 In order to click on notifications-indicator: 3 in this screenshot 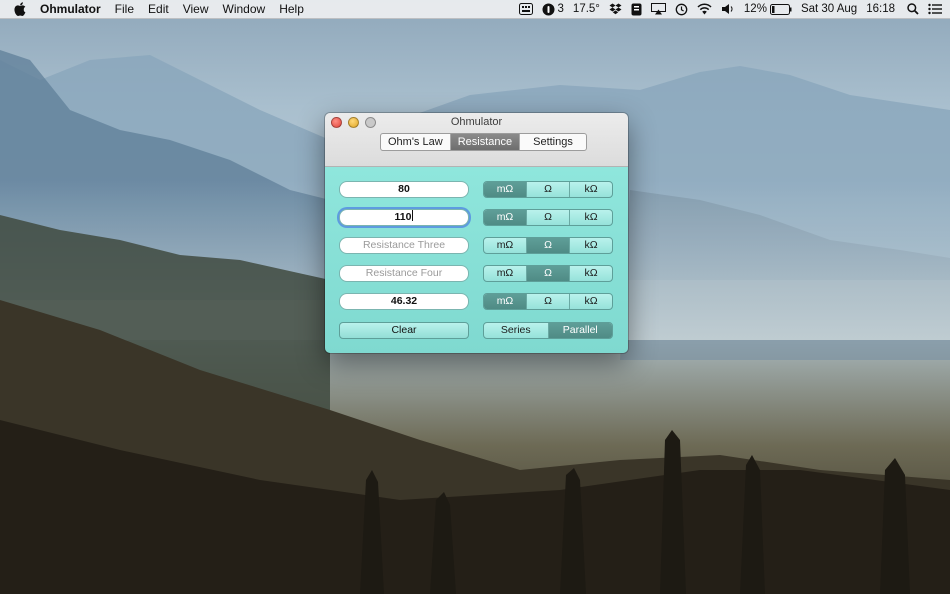, I will do `click(553, 9)`.